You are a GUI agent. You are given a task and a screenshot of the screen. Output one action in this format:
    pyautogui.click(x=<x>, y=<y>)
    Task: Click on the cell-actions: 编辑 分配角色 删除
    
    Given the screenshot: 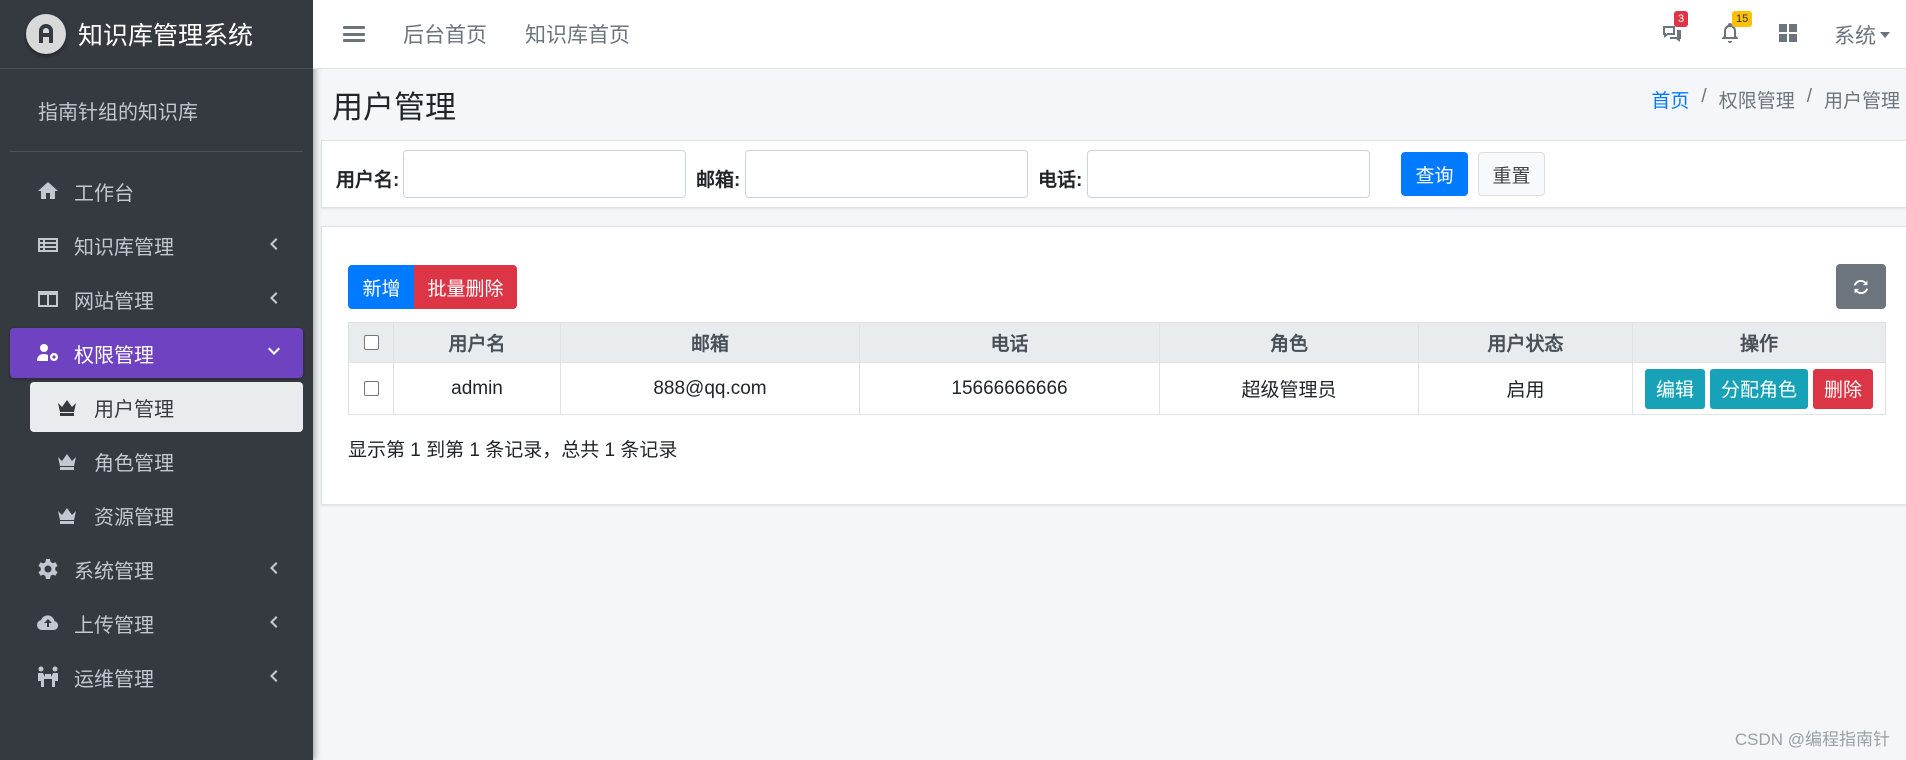 What is the action you would take?
    pyautogui.click(x=1759, y=388)
    